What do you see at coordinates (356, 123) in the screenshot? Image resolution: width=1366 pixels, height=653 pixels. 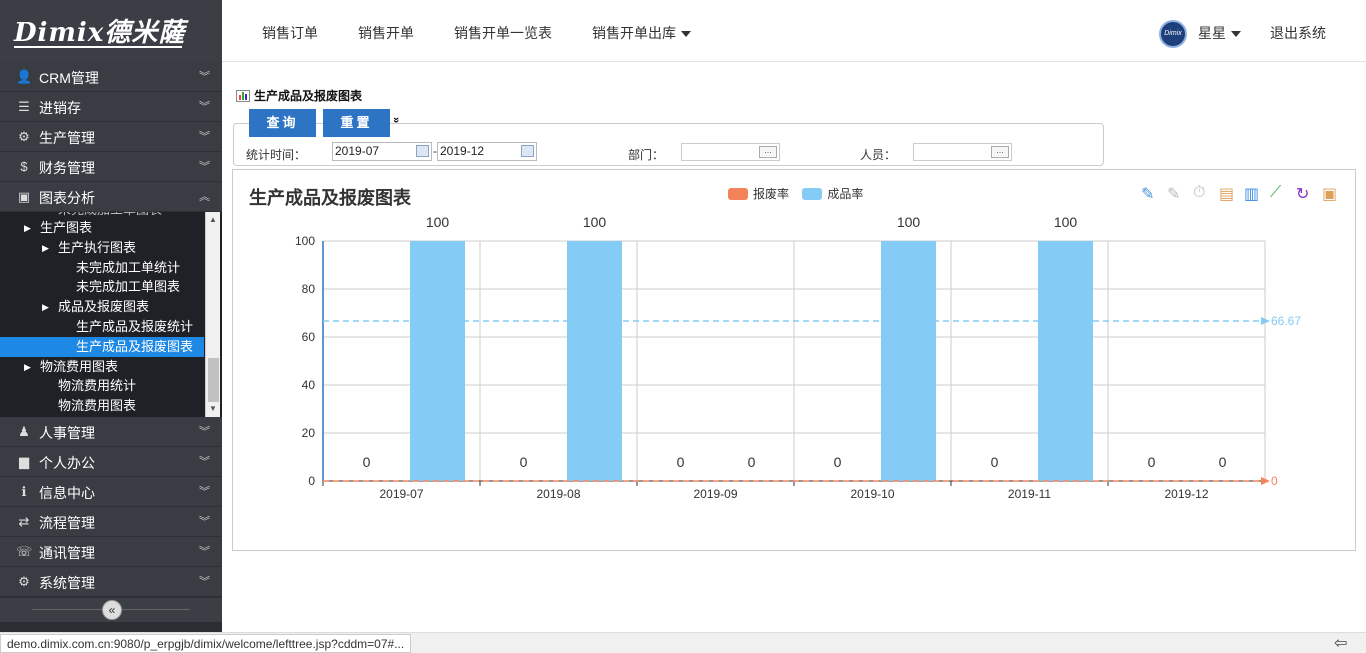 I see `reset-button: 重置` at bounding box center [356, 123].